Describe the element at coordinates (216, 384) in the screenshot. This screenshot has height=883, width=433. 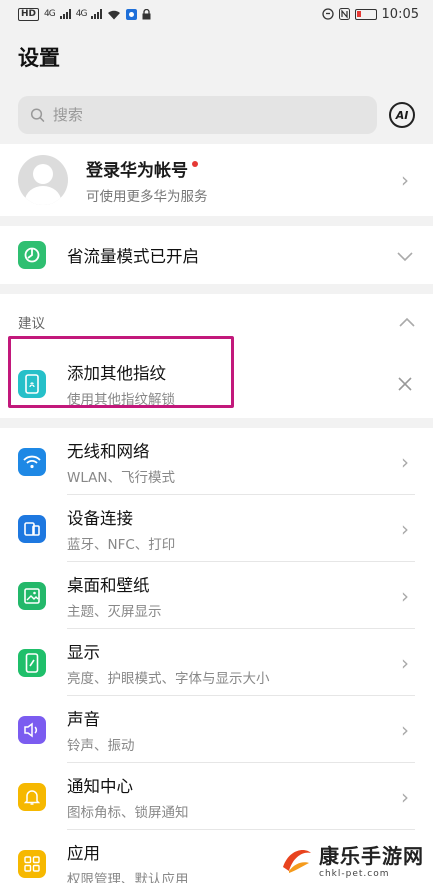
I see `add-fingerprint-suggestion: 添加其他指纹 使用其他指纹解锁` at that location.